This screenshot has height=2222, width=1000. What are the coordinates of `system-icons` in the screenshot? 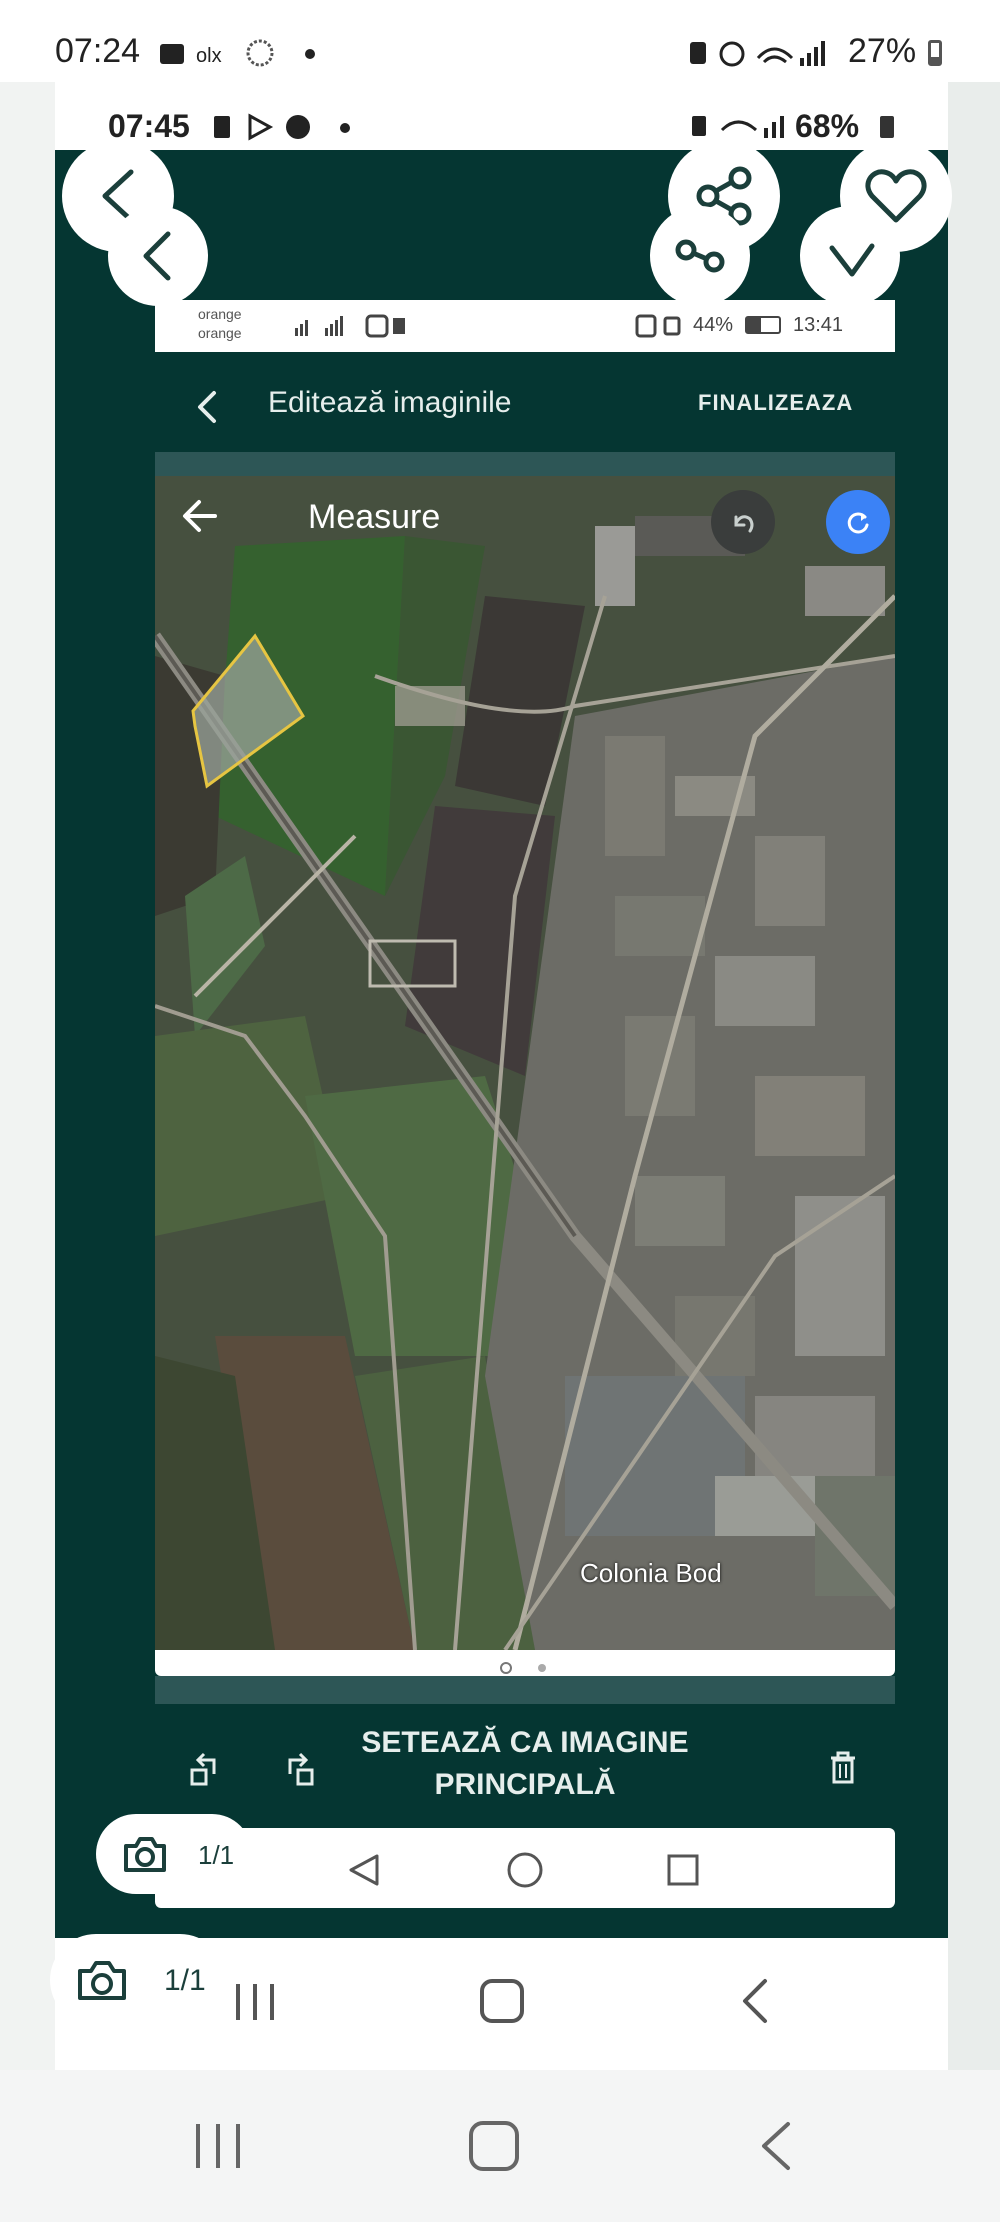 It's located at (757, 54).